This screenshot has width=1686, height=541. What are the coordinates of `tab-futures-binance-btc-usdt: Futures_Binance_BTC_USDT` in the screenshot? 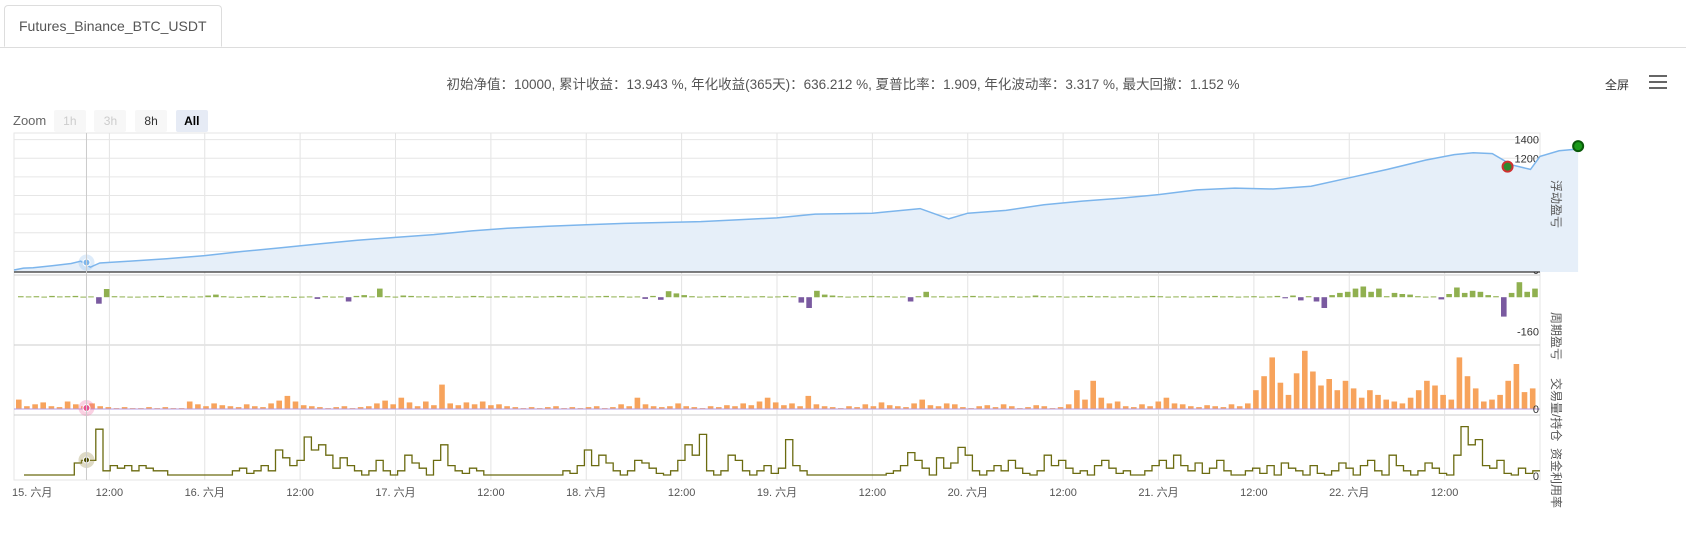 It's located at (113, 26).